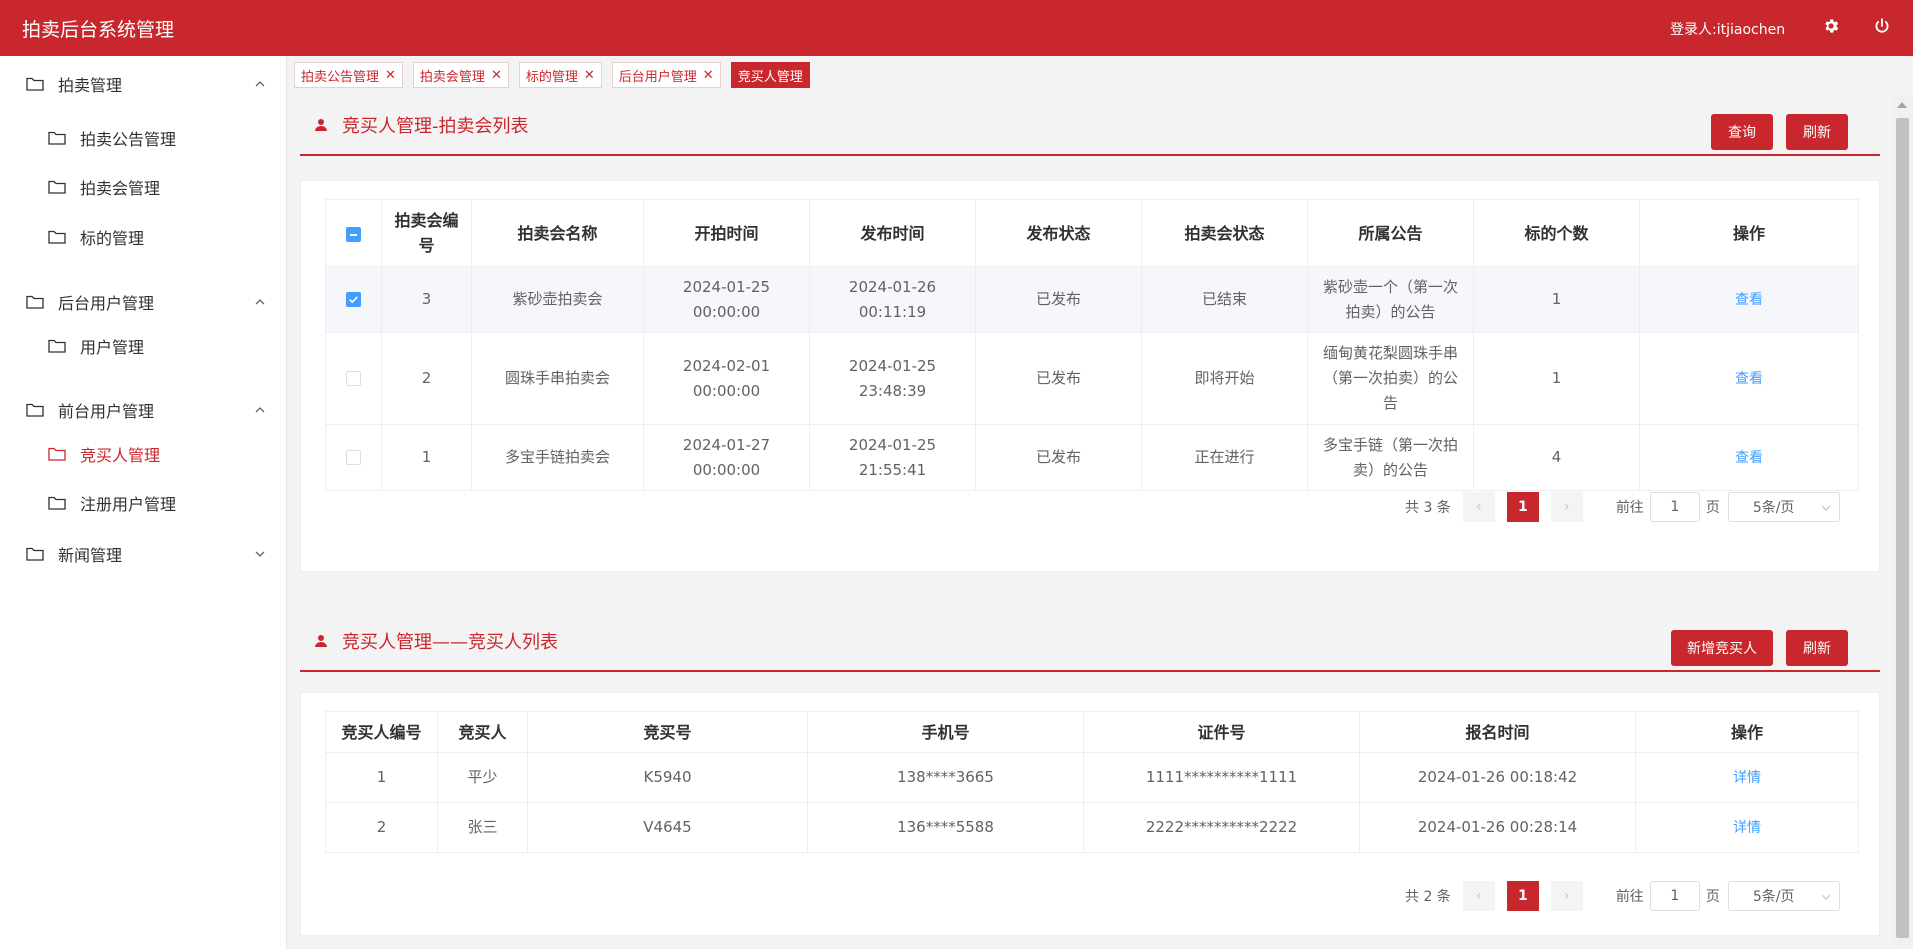  Describe the element at coordinates (158, 454) in the screenshot. I see `sidebar-item-2-0: 竞买人管理` at that location.